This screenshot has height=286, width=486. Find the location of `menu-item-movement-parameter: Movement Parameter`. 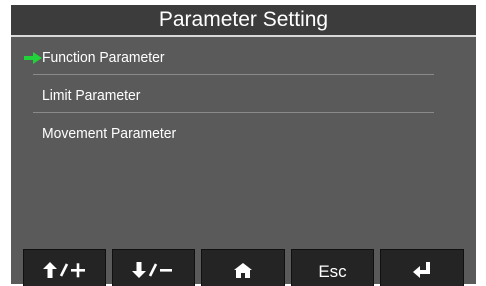

menu-item-movement-parameter: Movement Parameter is located at coordinates (243, 132).